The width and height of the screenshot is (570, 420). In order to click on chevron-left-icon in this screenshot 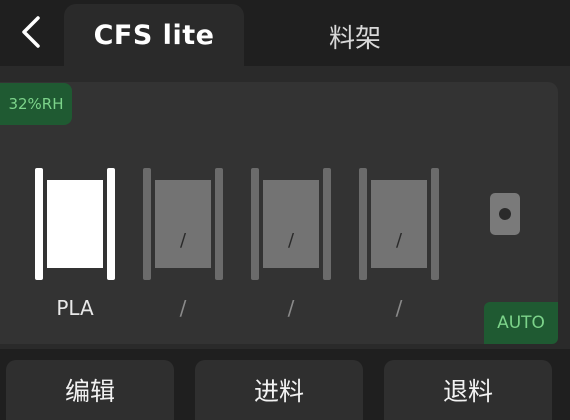, I will do `click(31, 32)`.